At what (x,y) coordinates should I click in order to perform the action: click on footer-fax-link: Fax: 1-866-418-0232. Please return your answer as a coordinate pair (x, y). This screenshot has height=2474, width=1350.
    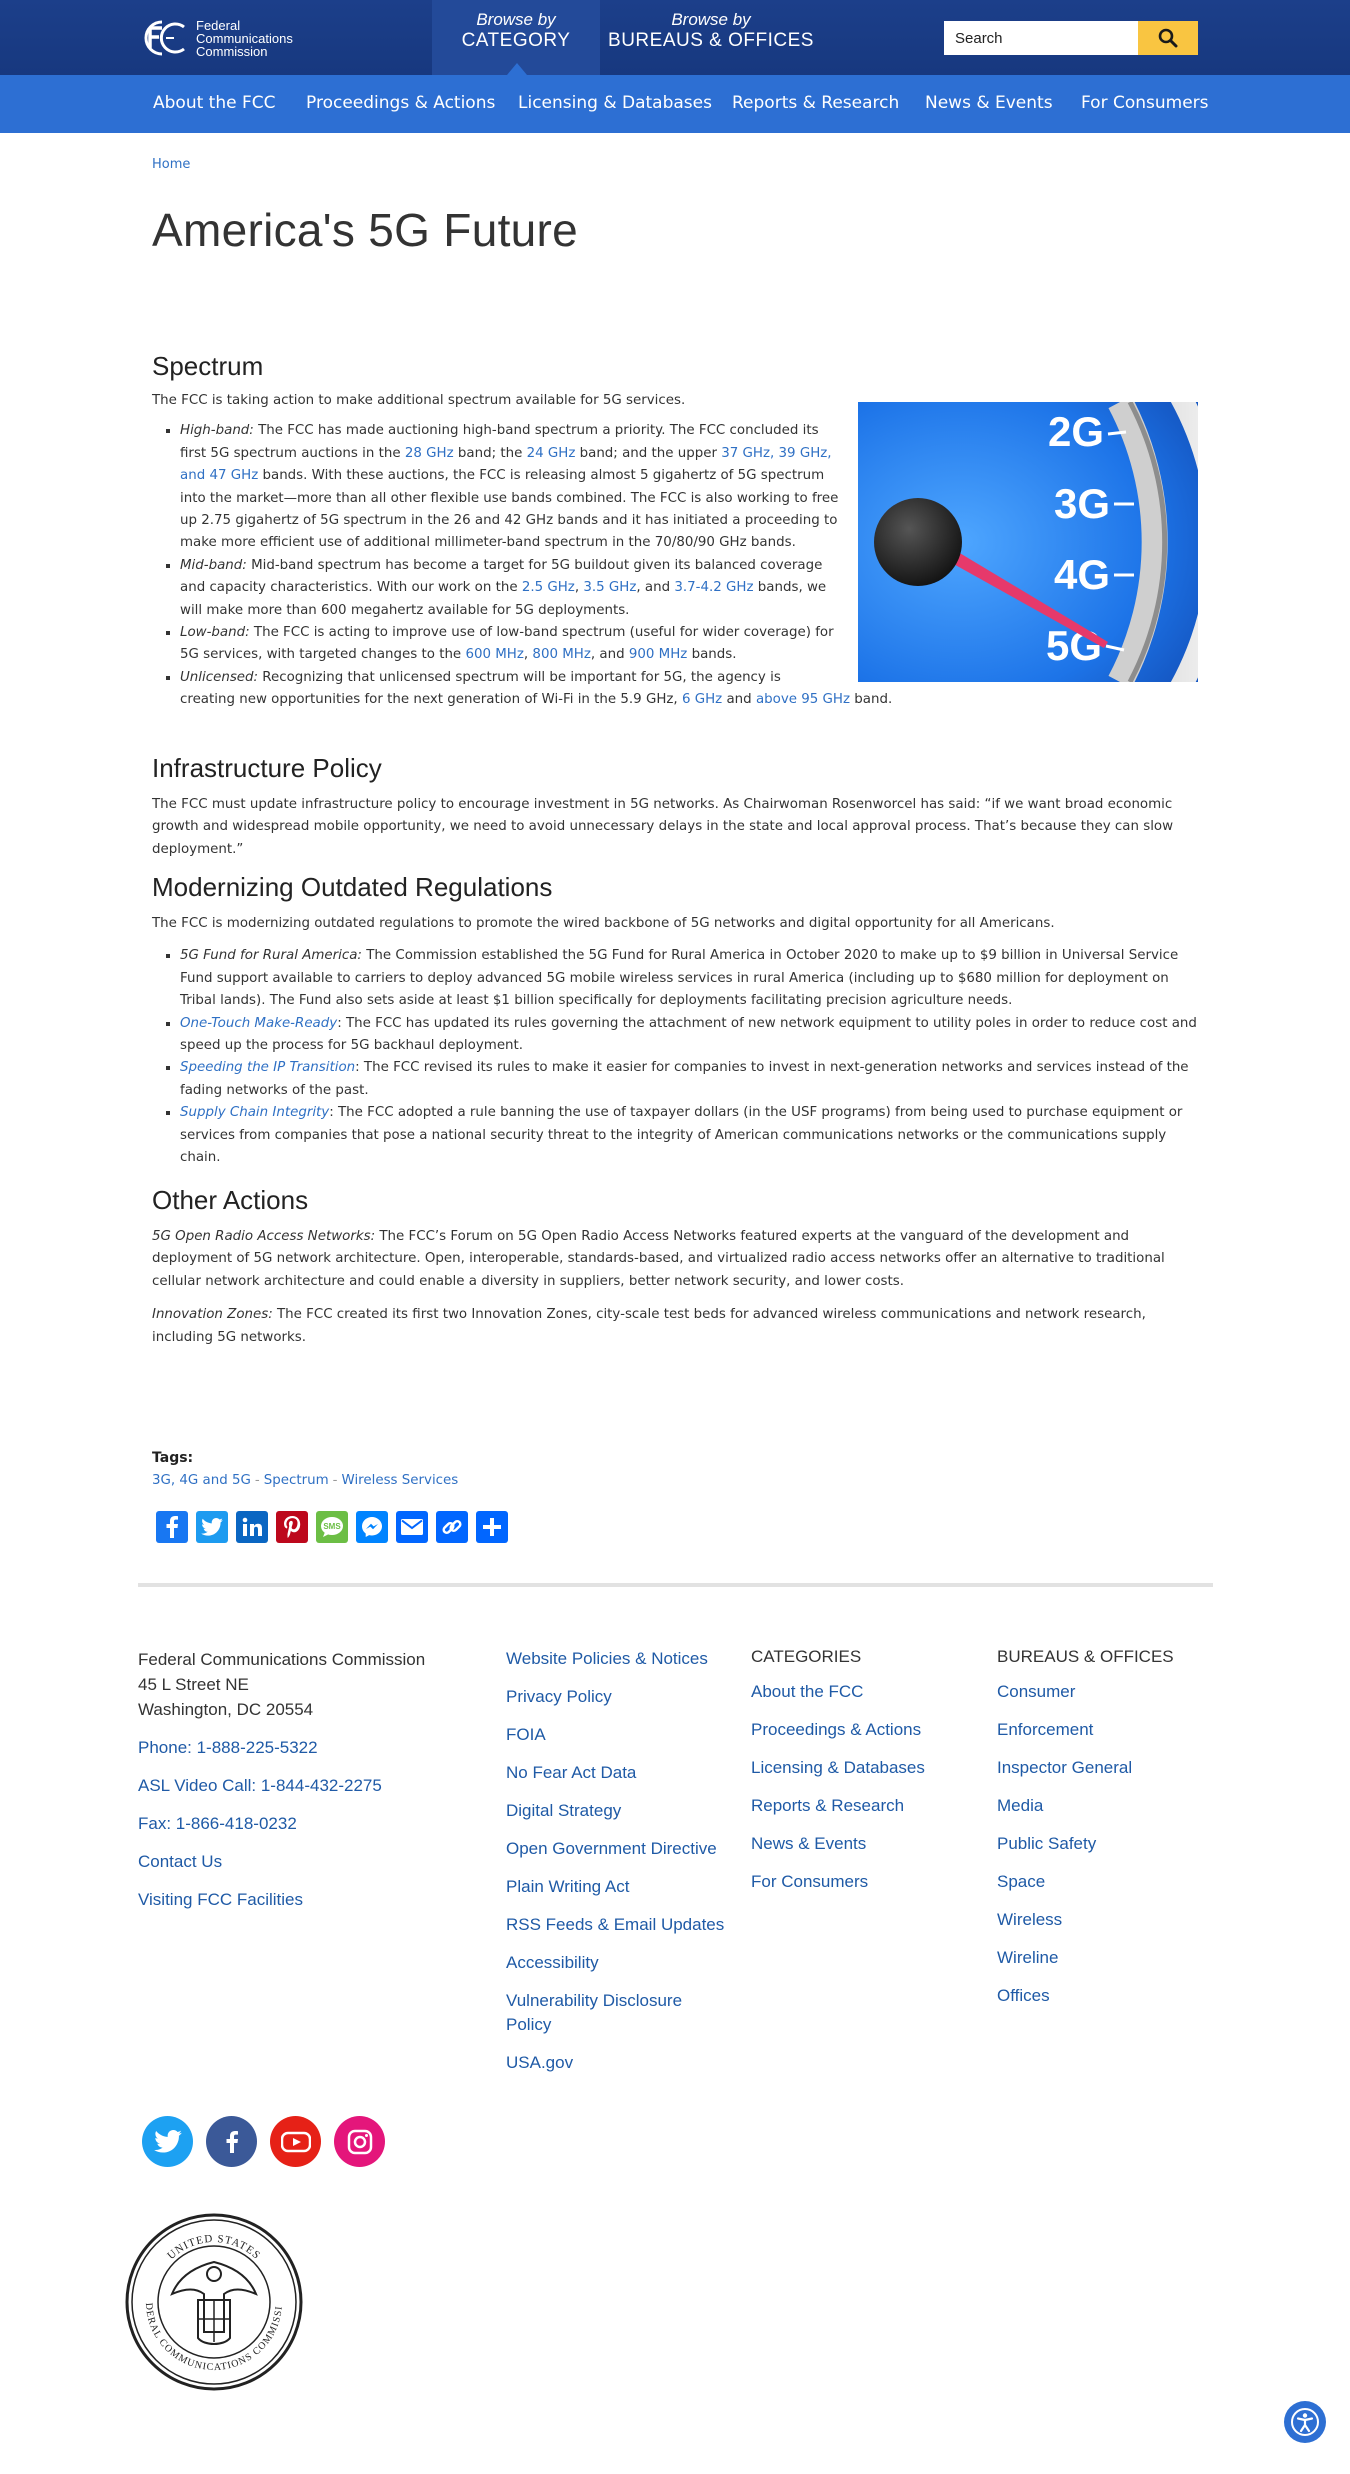
    Looking at the image, I should click on (298, 1824).